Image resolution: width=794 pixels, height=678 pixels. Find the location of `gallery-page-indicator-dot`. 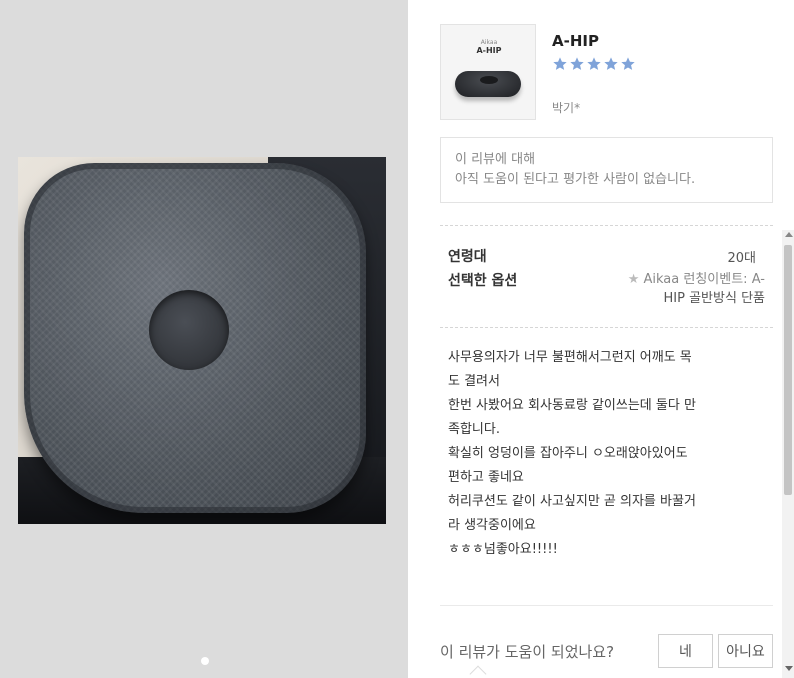

gallery-page-indicator-dot is located at coordinates (205, 661).